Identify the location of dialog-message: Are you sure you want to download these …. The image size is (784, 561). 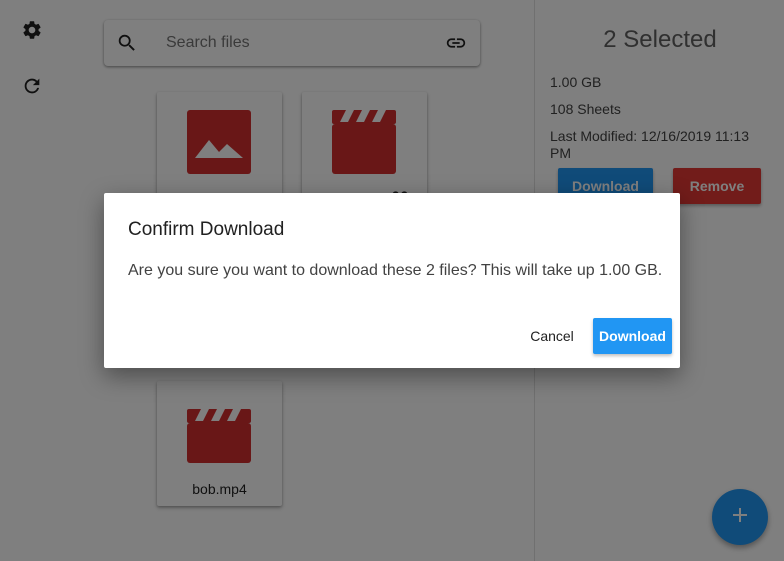
(395, 270).